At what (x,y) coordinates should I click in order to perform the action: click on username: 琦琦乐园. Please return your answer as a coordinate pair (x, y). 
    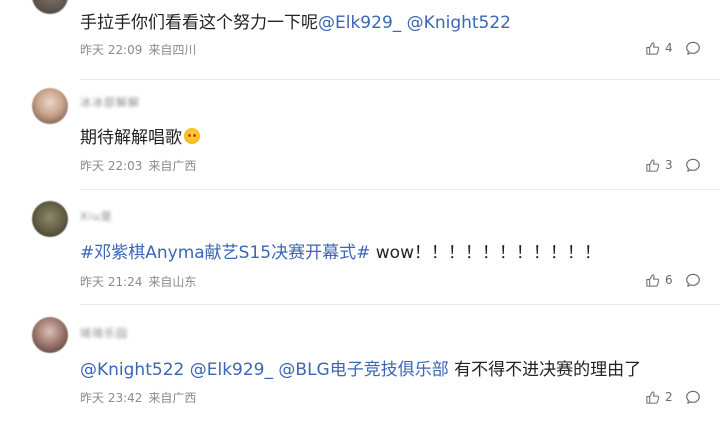
    Looking at the image, I should click on (104, 333).